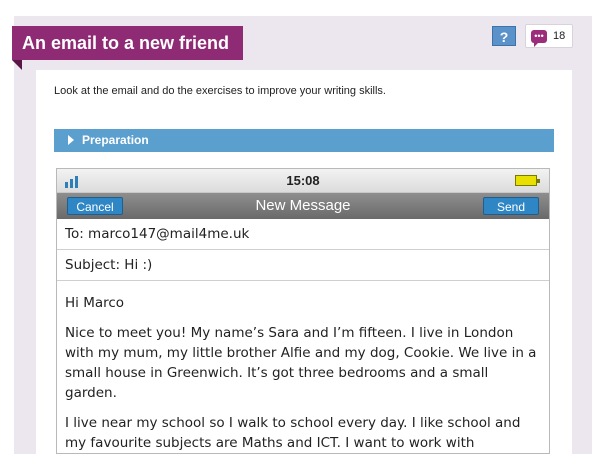 This screenshot has width=605, height=454. I want to click on message-title: New Message, so click(303, 205).